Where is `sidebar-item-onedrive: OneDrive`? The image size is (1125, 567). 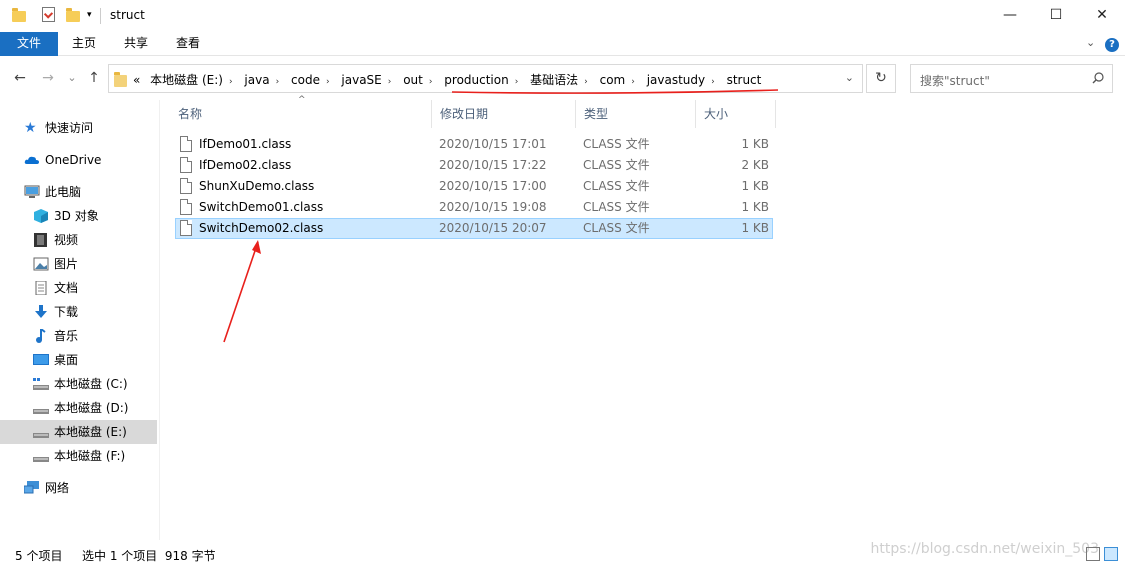 sidebar-item-onedrive: OneDrive is located at coordinates (89, 160).